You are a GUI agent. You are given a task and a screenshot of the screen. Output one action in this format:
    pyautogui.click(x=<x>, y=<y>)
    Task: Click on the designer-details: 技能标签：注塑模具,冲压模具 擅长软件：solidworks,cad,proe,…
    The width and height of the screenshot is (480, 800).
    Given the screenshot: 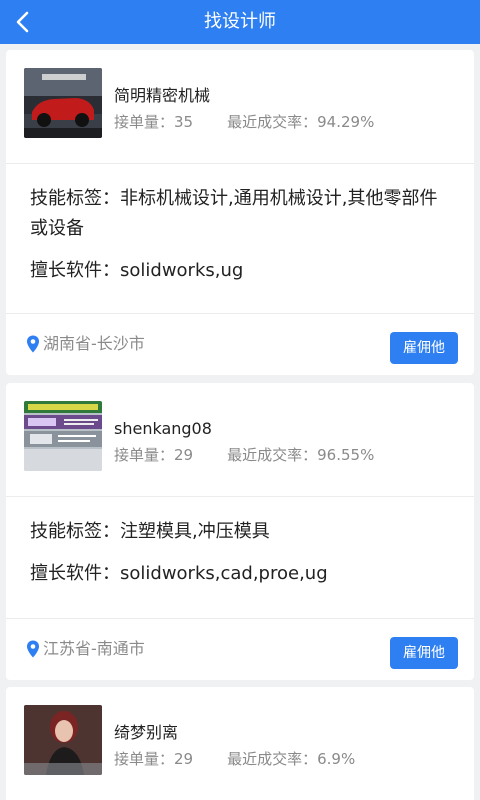 What is the action you would take?
    pyautogui.click(x=240, y=543)
    